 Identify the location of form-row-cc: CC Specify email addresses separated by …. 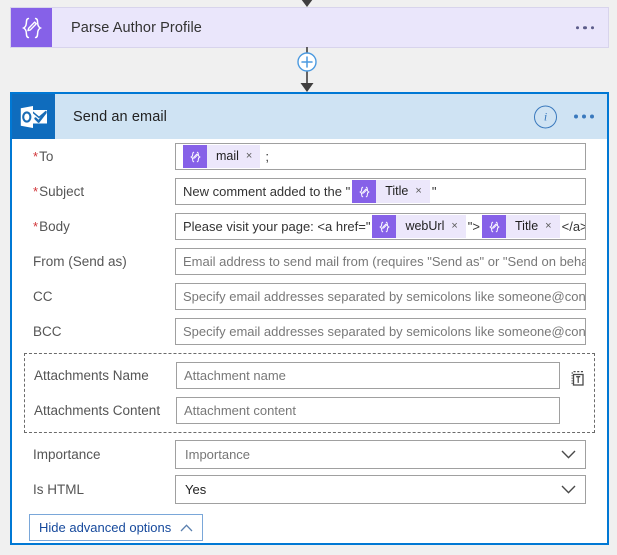
(309, 296).